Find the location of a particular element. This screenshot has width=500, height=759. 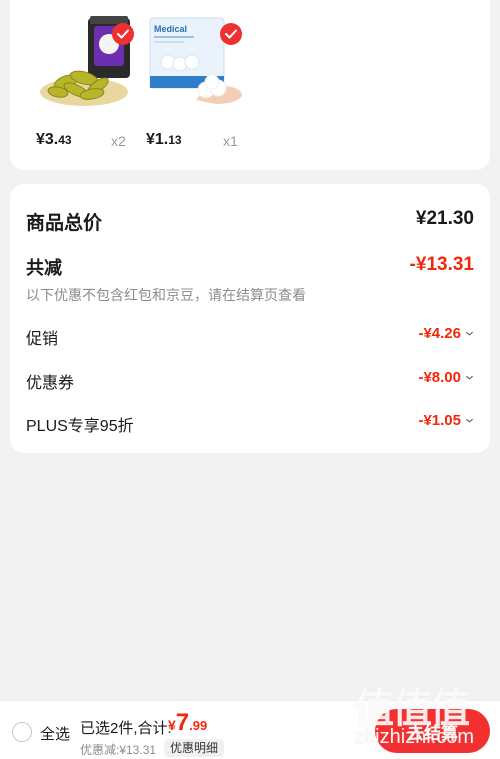

checkout-button: 去结算 is located at coordinates (432, 731).